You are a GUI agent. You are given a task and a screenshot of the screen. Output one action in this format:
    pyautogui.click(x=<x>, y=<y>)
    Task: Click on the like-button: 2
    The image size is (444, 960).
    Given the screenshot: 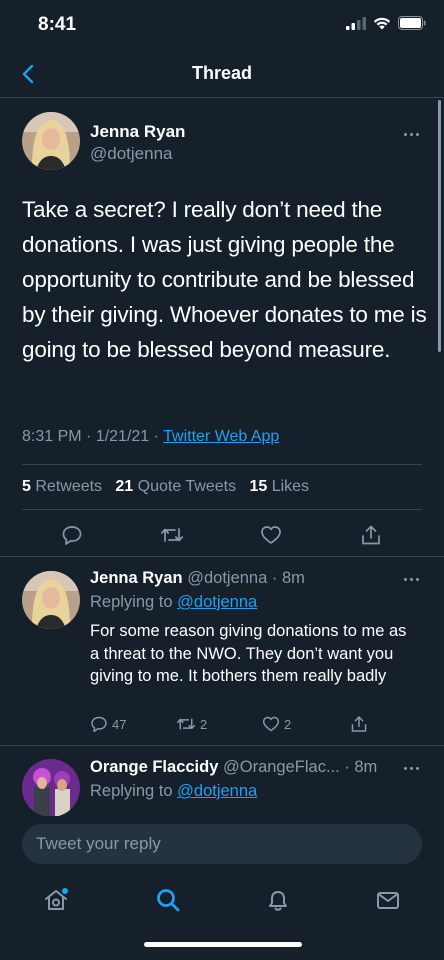 What is the action you would take?
    pyautogui.click(x=276, y=724)
    